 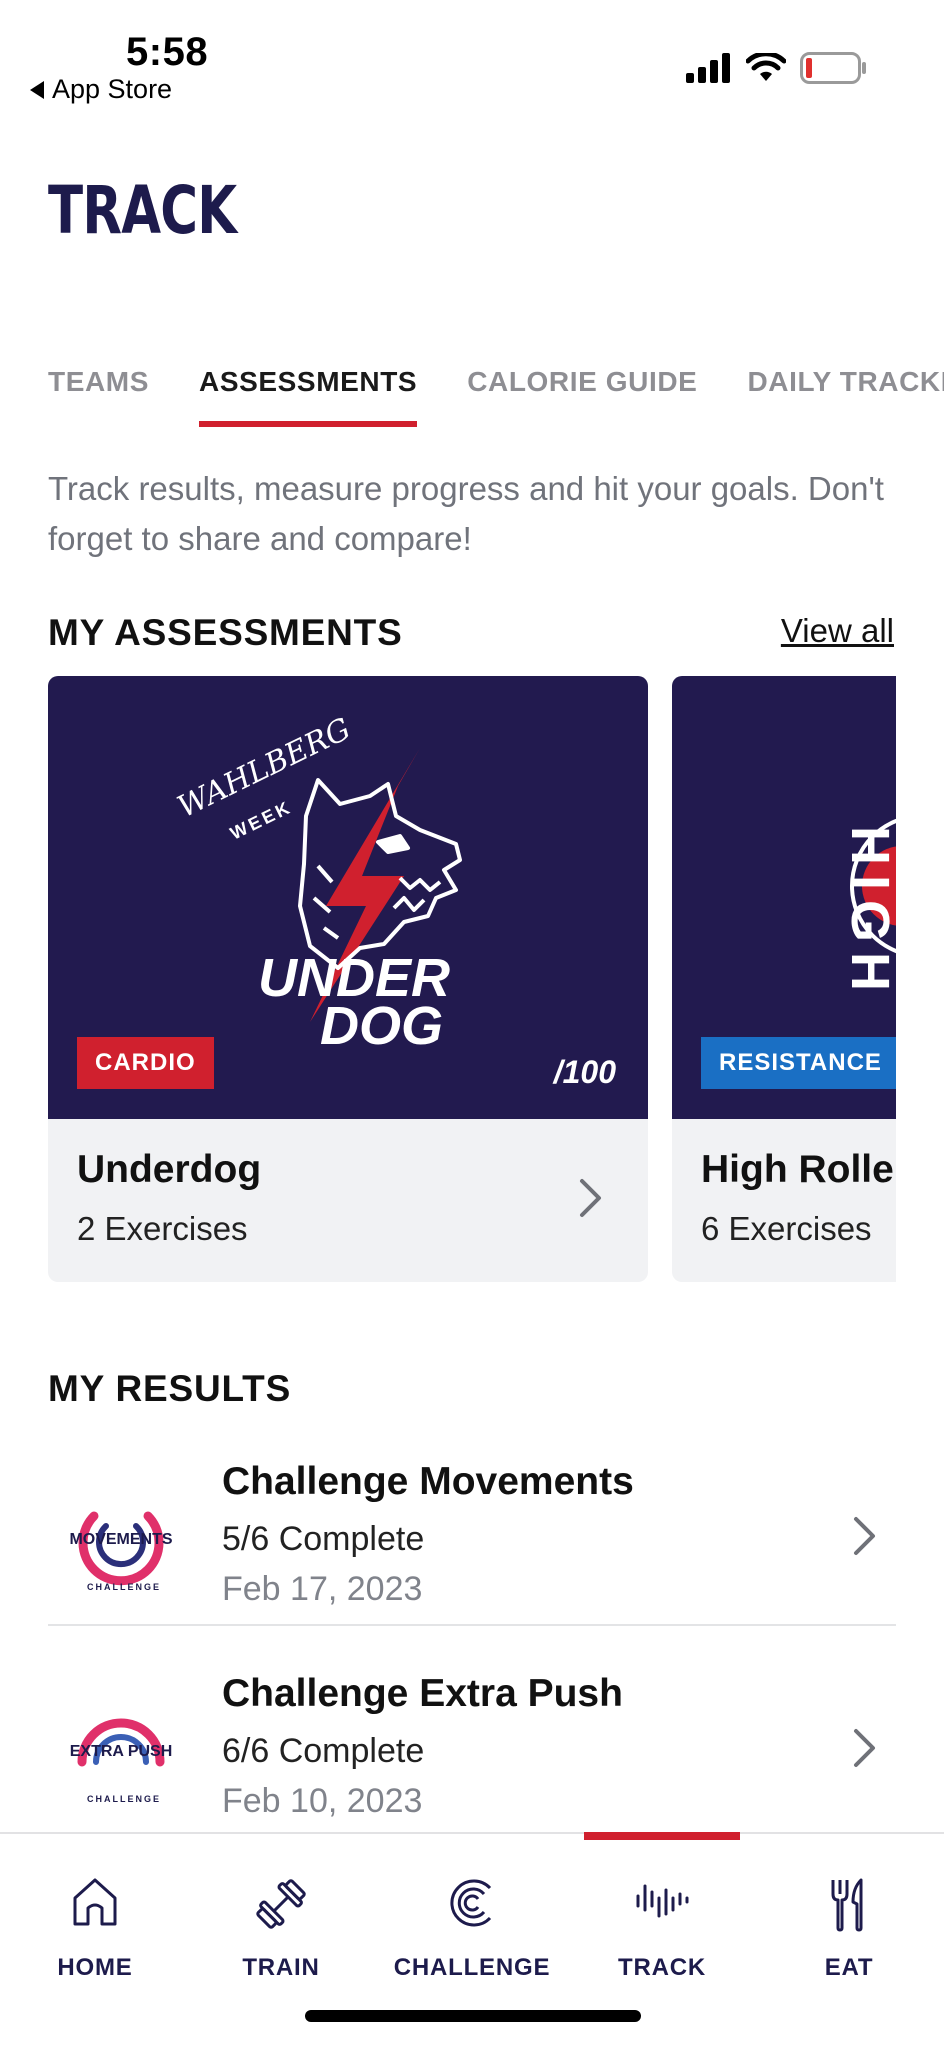 What do you see at coordinates (120, 1539) in the screenshot?
I see `logo-word: MOVEMENTS` at bounding box center [120, 1539].